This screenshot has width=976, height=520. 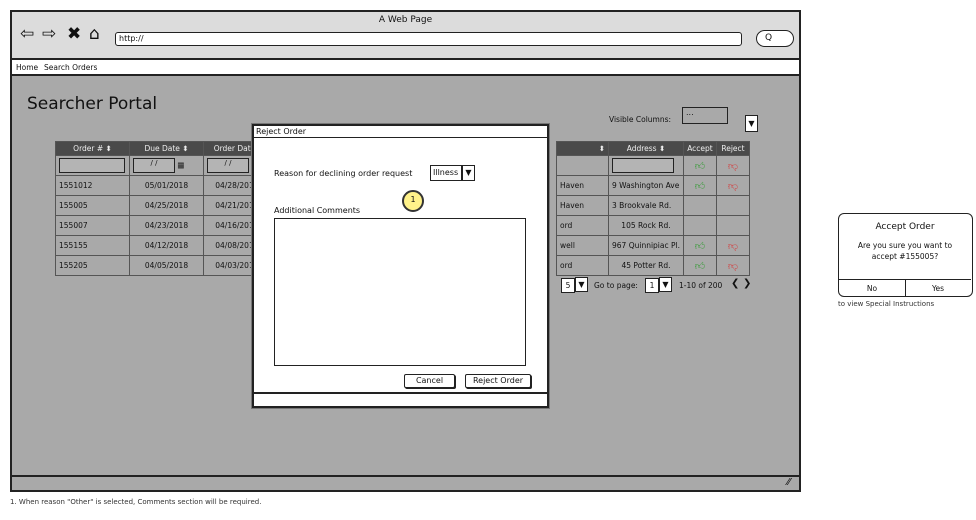 I want to click on menu-bar: Home Search Orders, so click(x=405, y=68).